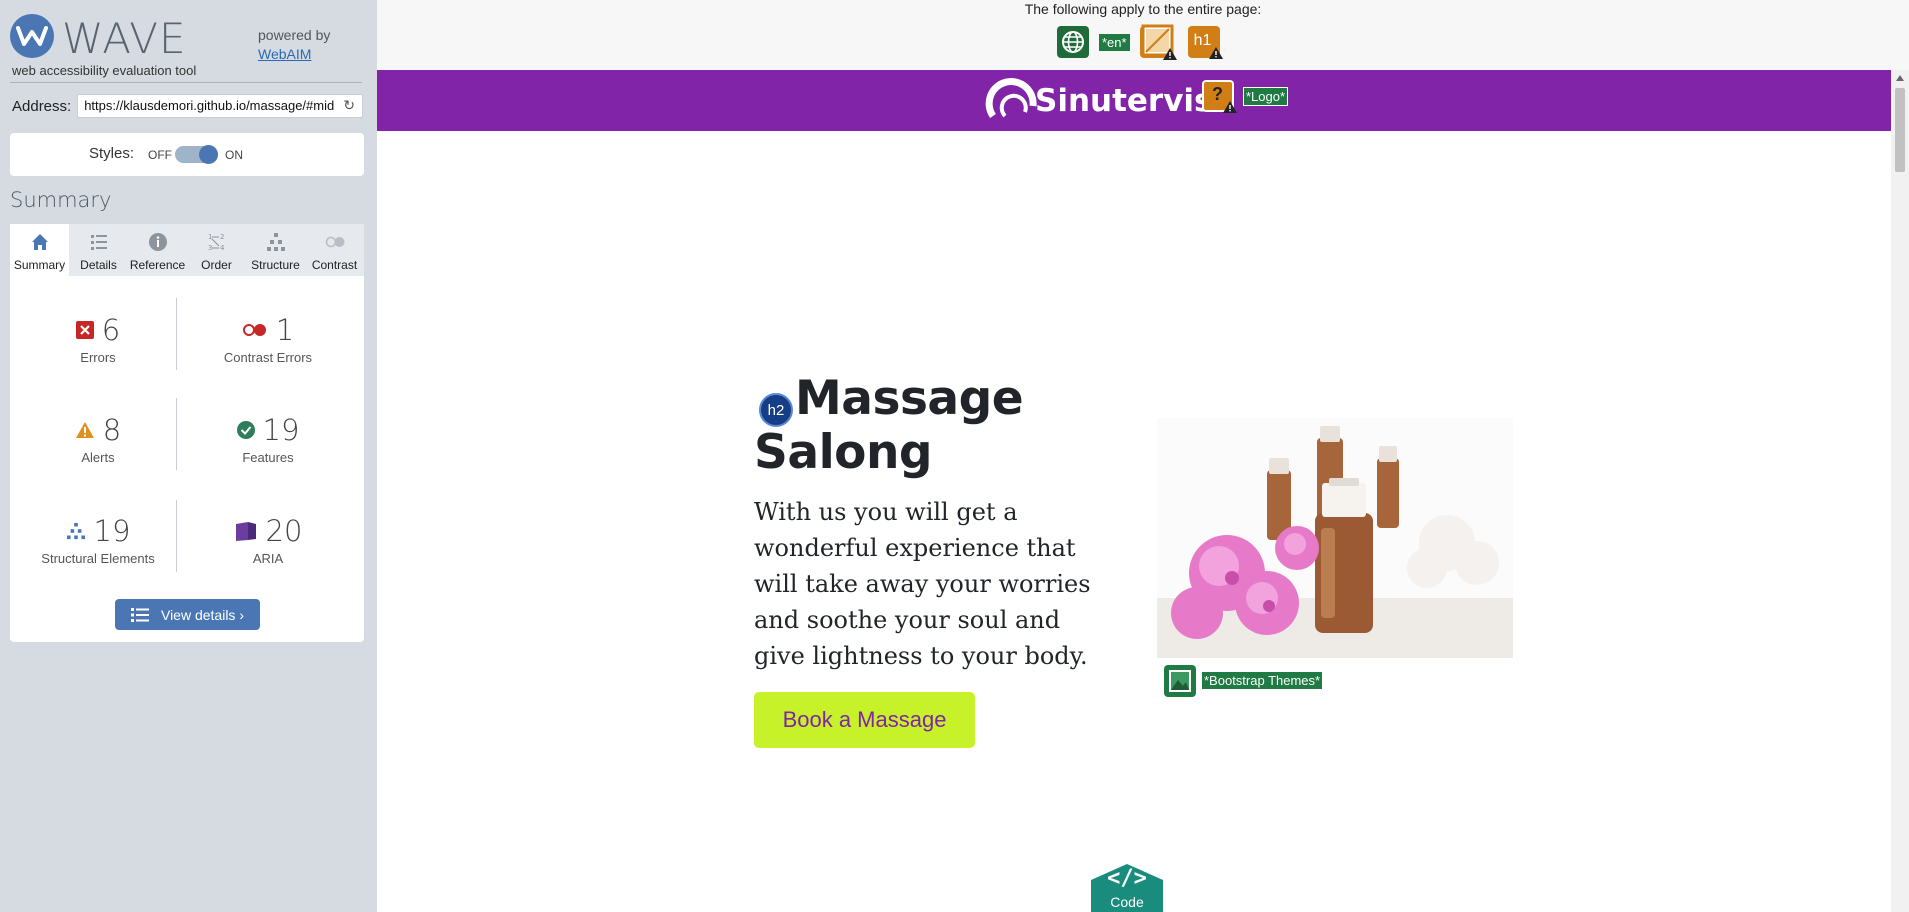  Describe the element at coordinates (254, 330) in the screenshot. I see `contrast-error-icon` at that location.